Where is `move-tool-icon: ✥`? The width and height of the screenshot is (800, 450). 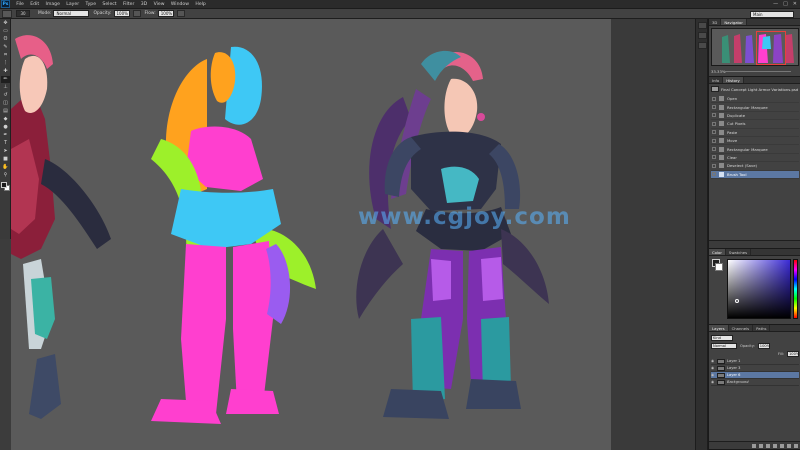 move-tool-icon: ✥ is located at coordinates (5, 23).